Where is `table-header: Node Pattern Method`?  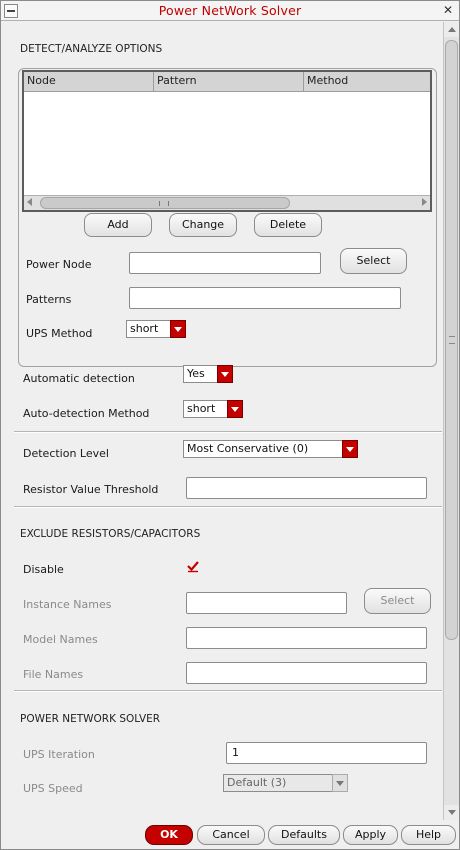
table-header: Node Pattern Method is located at coordinates (227, 82).